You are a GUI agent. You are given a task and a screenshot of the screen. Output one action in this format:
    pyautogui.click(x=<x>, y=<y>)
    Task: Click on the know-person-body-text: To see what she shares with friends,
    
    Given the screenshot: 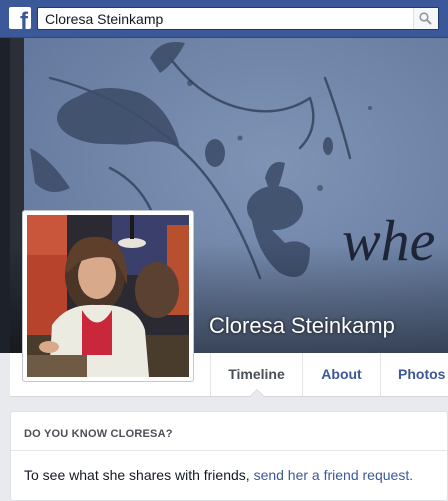 What is the action you would take?
    pyautogui.click(x=139, y=475)
    